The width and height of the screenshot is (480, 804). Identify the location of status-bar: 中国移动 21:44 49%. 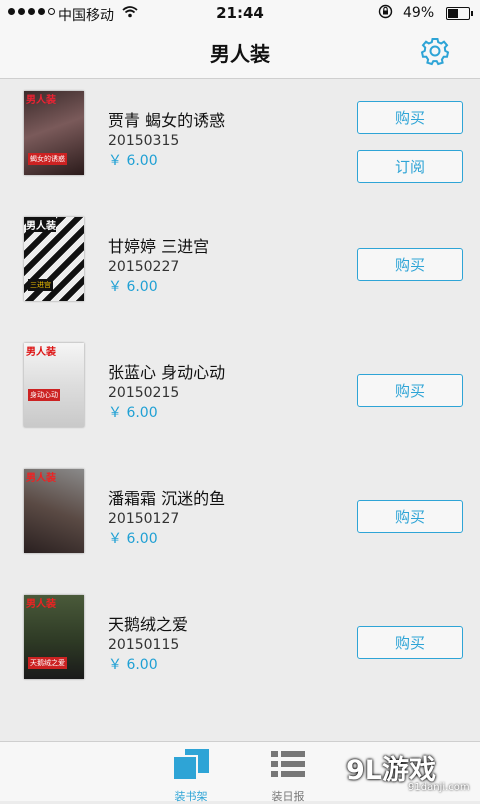
(240, 13).